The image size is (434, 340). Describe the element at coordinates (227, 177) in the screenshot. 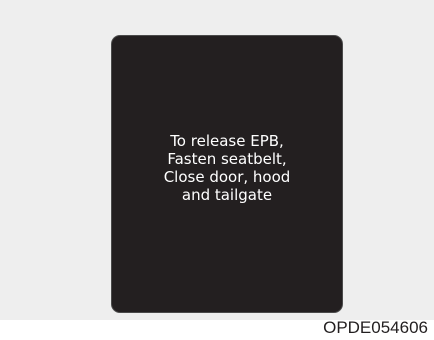

I see `message-line-3: Close door, hood` at that location.